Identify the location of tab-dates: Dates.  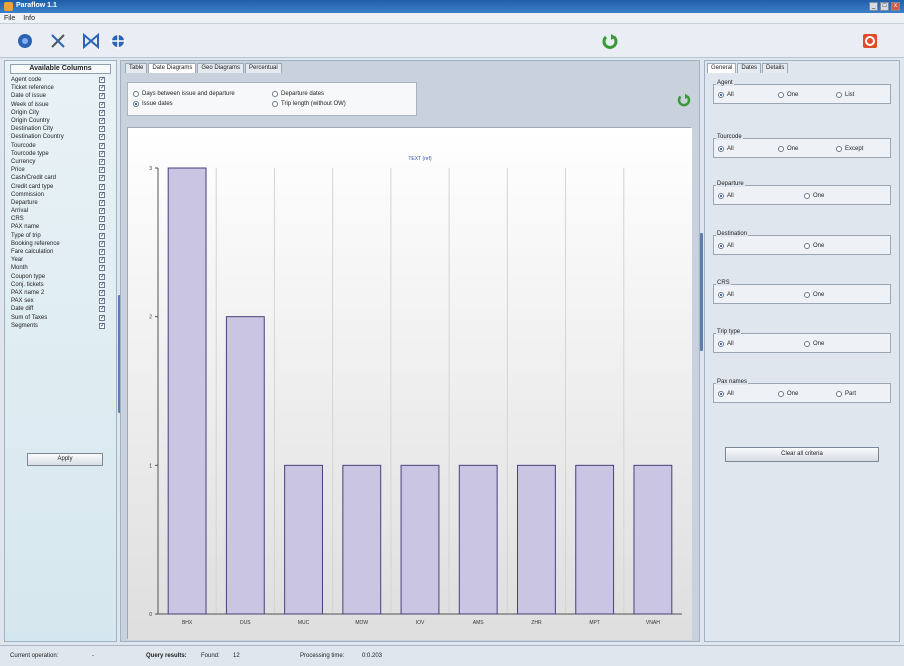
(749, 68).